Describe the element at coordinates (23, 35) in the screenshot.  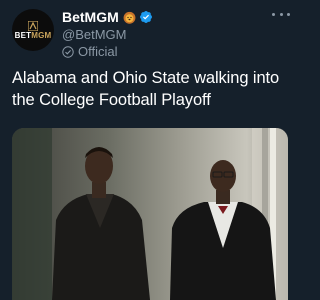
I see `avatar-wordmark-bet: BET` at that location.